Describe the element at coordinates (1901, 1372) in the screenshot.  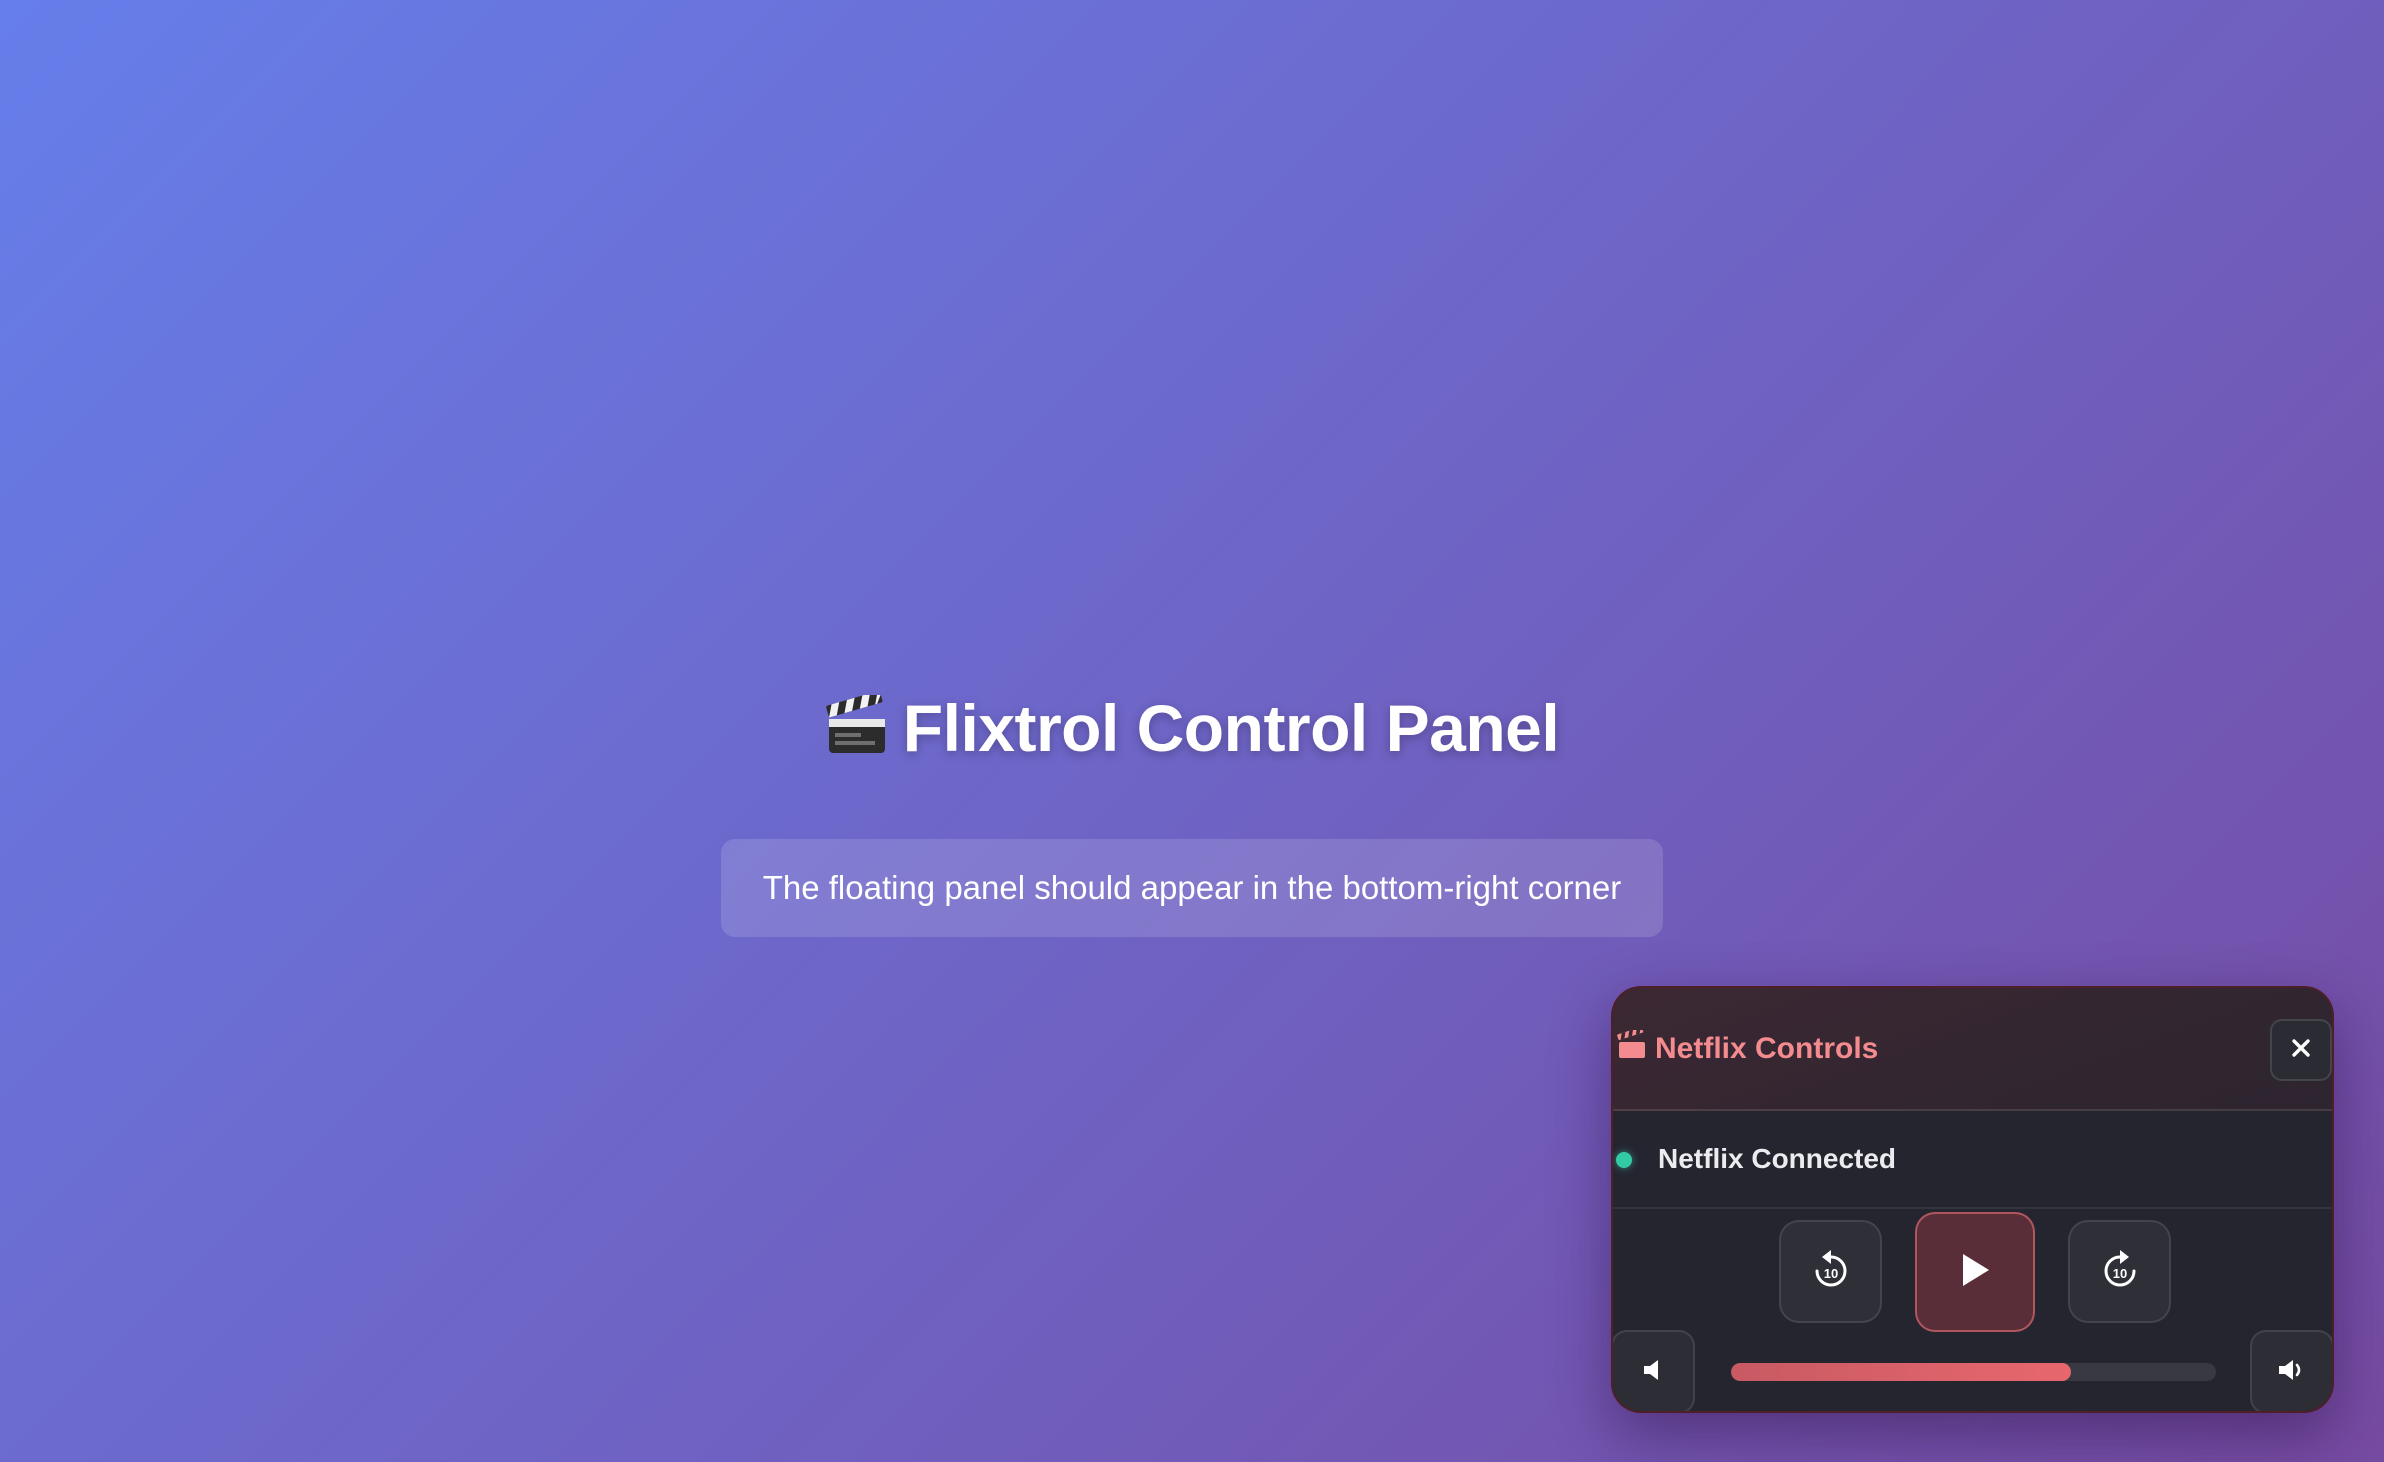
I see `volume-level-fill` at that location.